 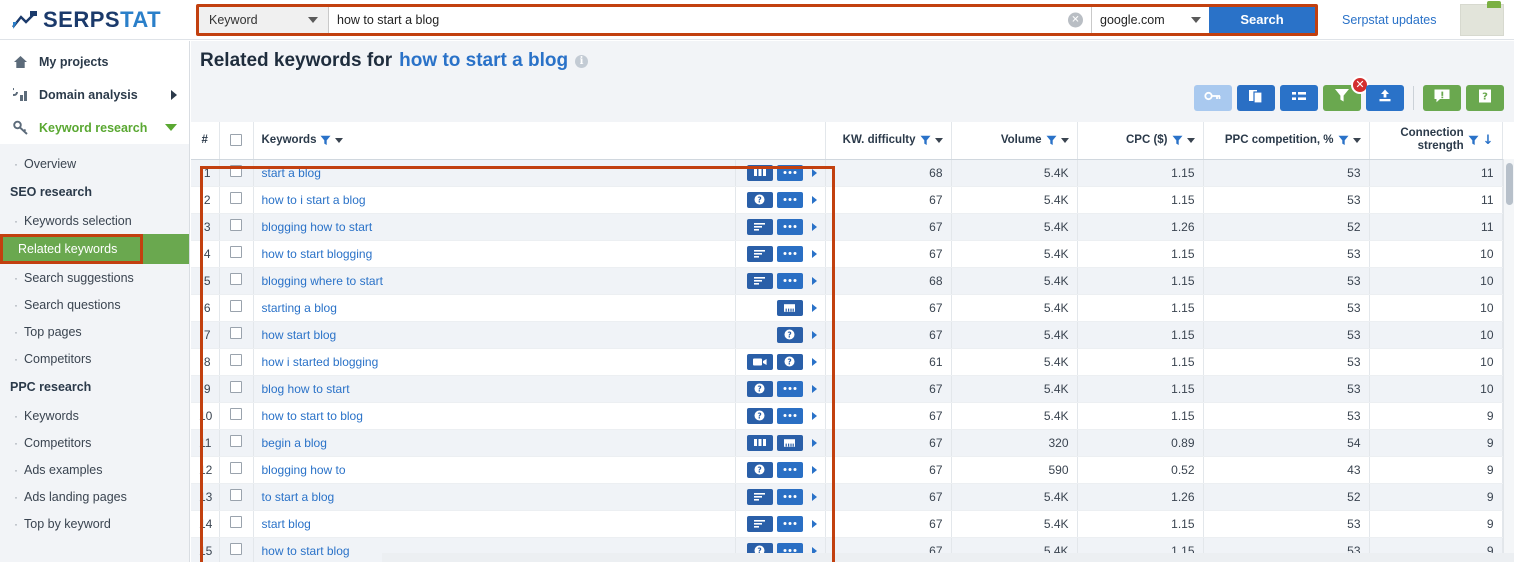 What do you see at coordinates (710, 19) in the screenshot?
I see `search-input-wrap: how to start a blog ✕` at bounding box center [710, 19].